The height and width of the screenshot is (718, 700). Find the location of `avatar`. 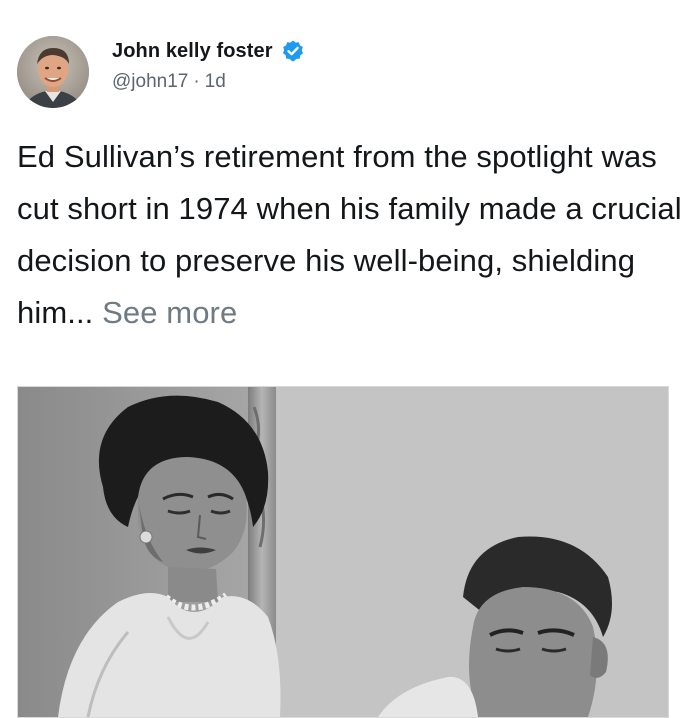

avatar is located at coordinates (53, 72).